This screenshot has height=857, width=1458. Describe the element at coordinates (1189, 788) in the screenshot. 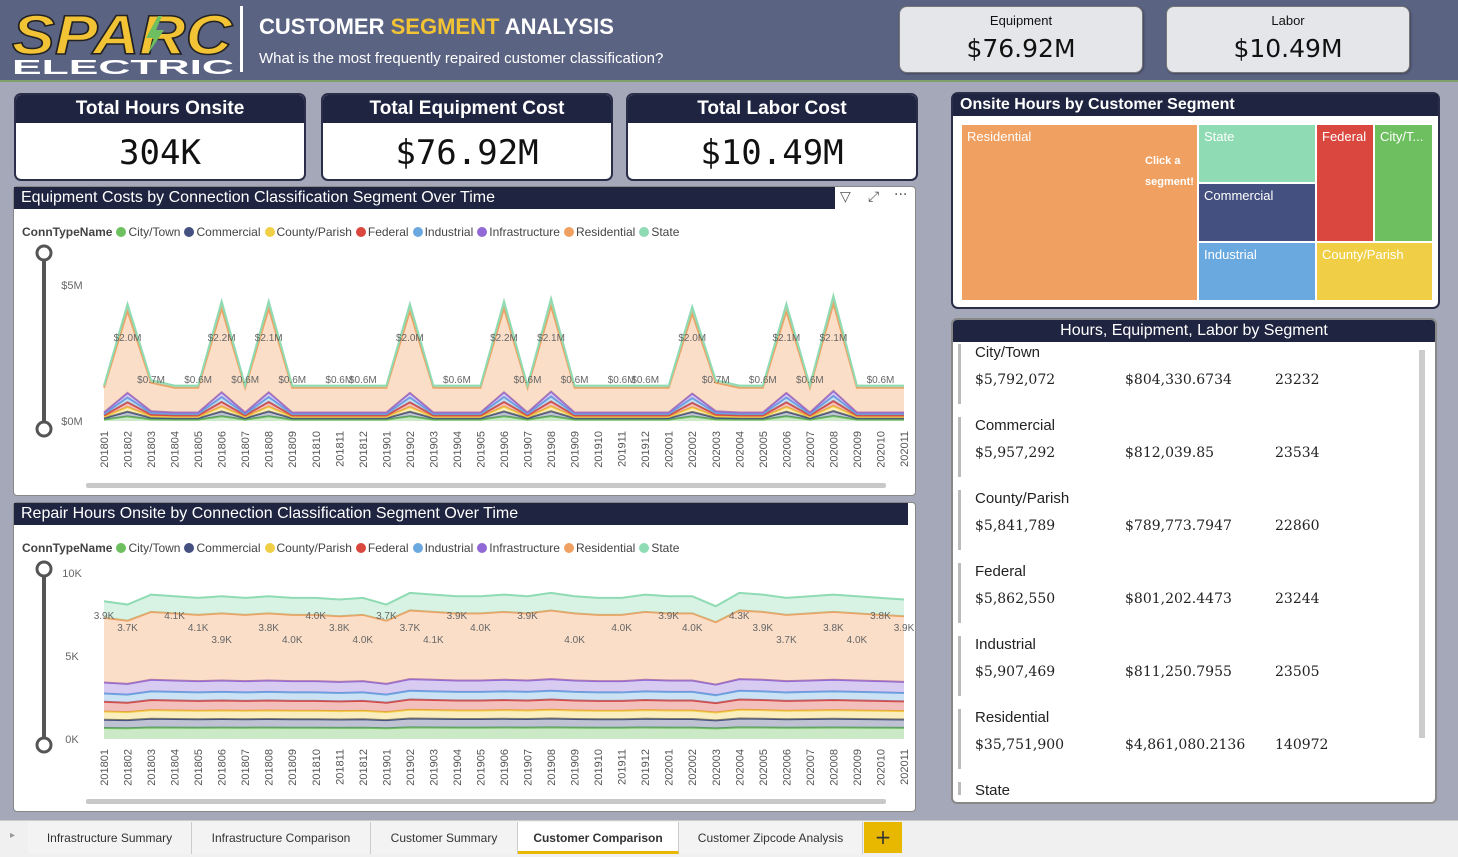

I see `table-row: State` at that location.